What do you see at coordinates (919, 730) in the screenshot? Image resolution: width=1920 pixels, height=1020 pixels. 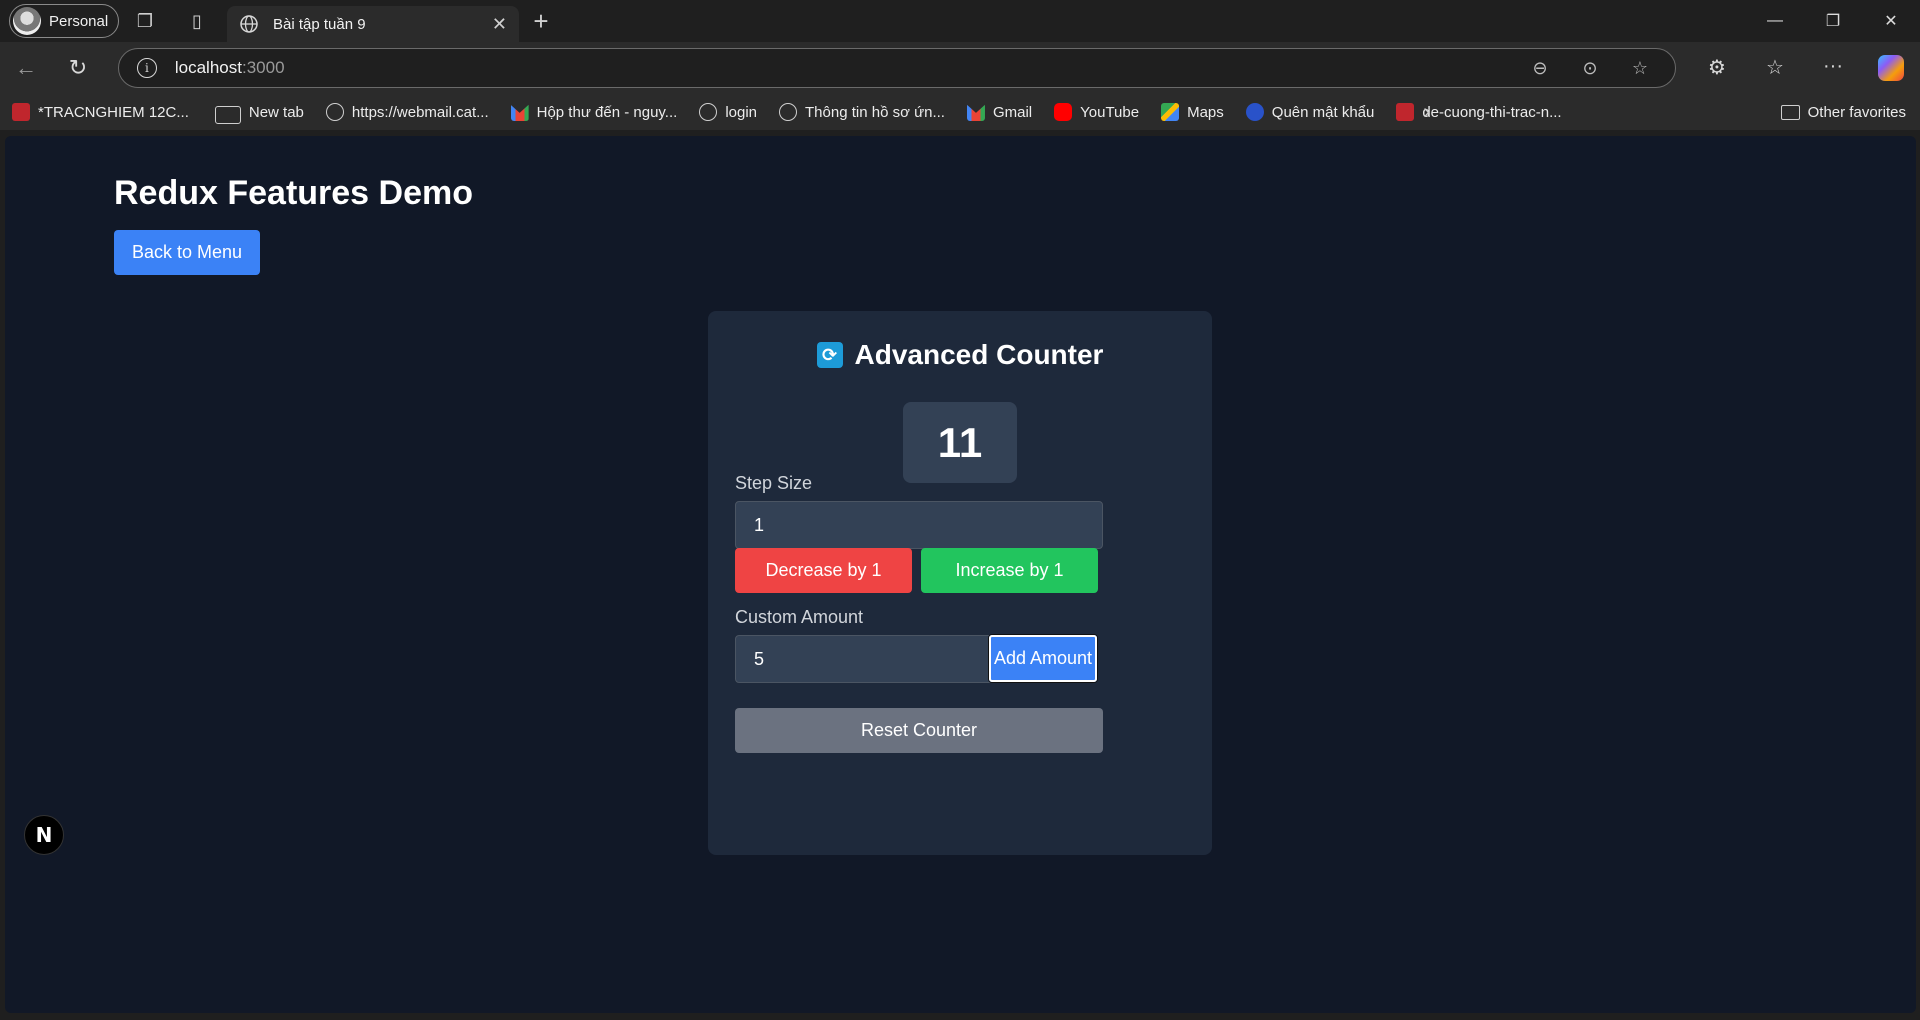 I see `reset-counter-button: Reset Counter` at bounding box center [919, 730].